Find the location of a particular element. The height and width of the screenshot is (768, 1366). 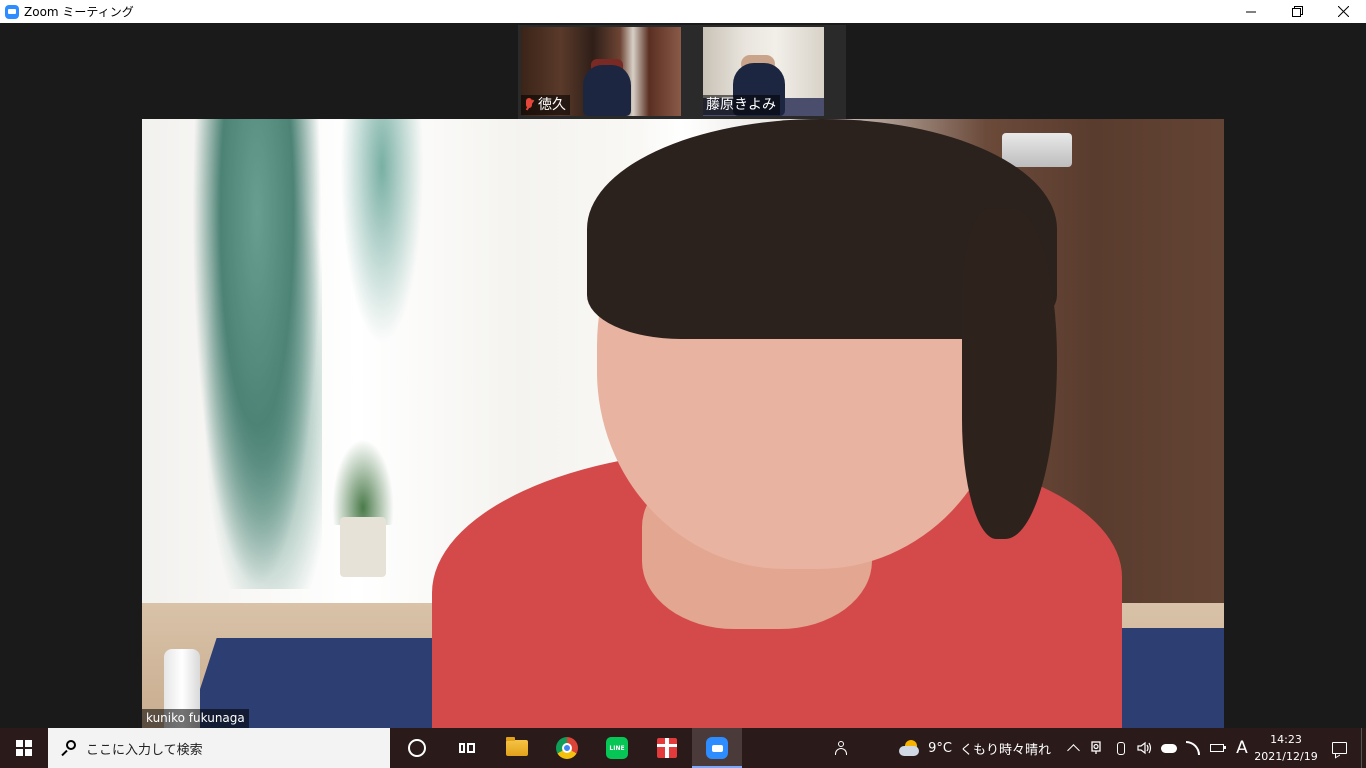

zoom-taskbar-button is located at coordinates (717, 748).